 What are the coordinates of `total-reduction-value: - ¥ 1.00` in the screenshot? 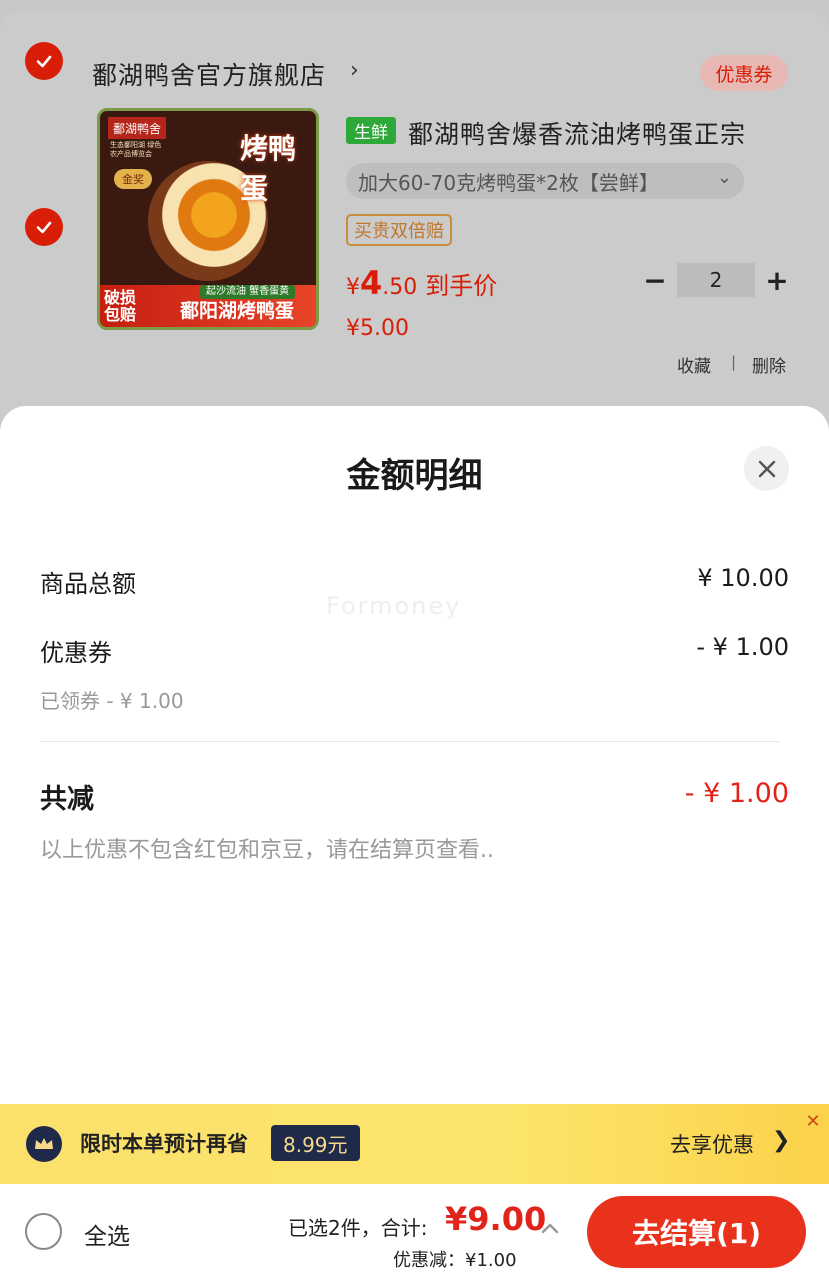 It's located at (736, 793).